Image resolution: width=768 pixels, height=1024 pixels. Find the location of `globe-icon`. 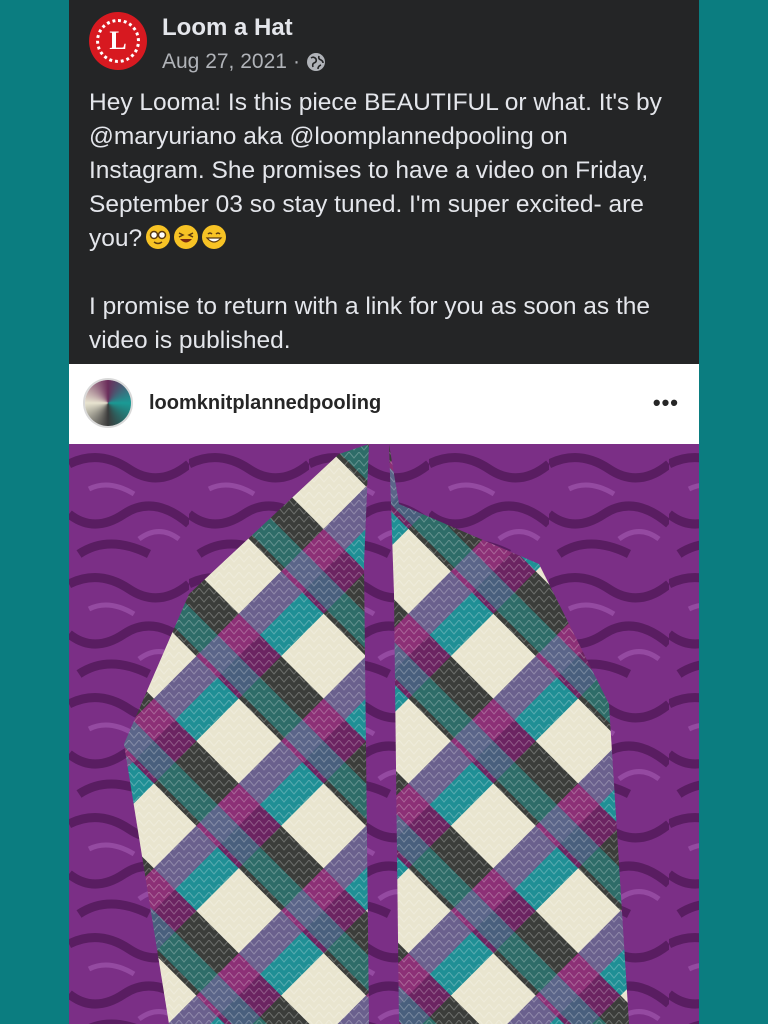

globe-icon is located at coordinates (316, 62).